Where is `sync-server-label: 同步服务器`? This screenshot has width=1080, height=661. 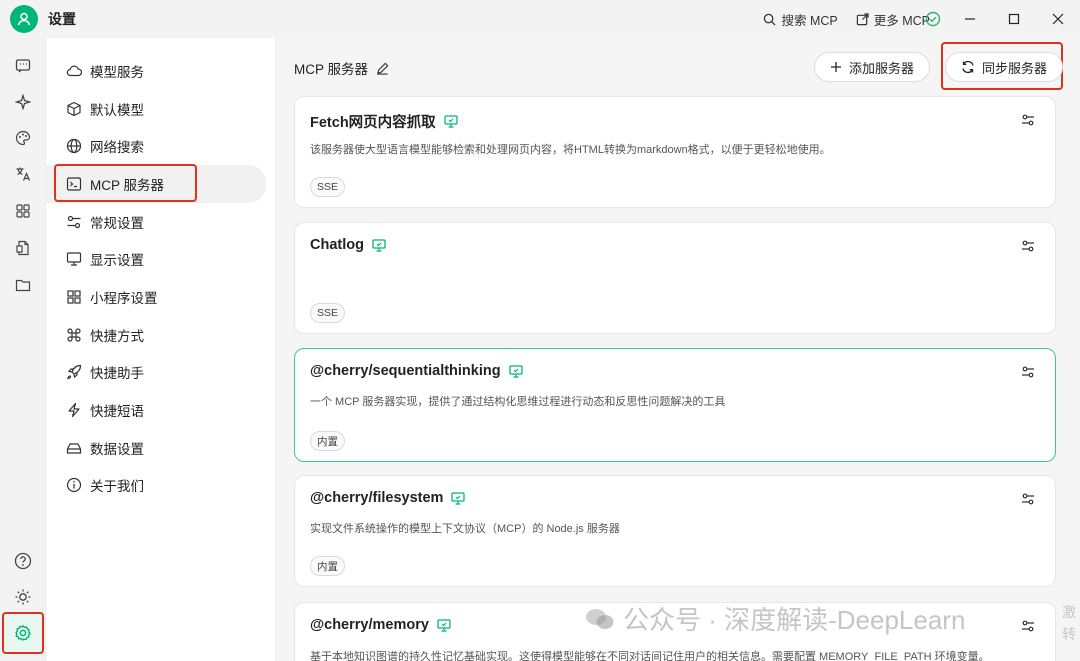 sync-server-label: 同步服务器 is located at coordinates (1015, 68).